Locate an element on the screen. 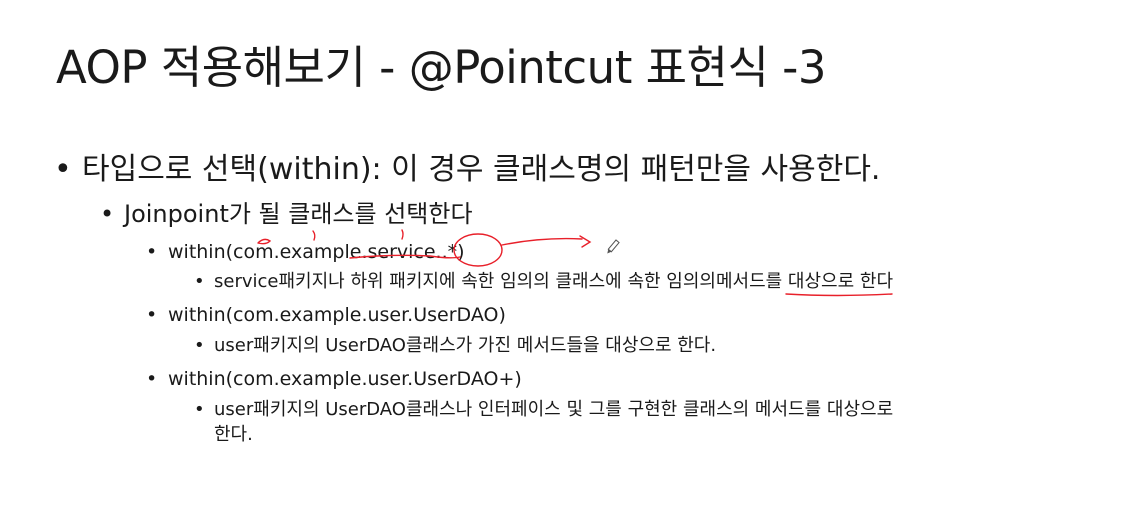 The width and height of the screenshot is (1133, 527). within-expression-userdao: within(com.example.user.UserDAO) is located at coordinates (337, 315).